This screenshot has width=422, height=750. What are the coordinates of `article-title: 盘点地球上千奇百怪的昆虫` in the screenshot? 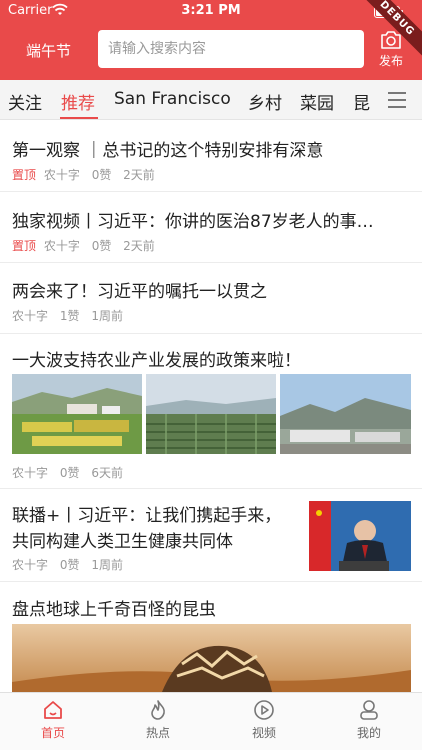 It's located at (212, 607).